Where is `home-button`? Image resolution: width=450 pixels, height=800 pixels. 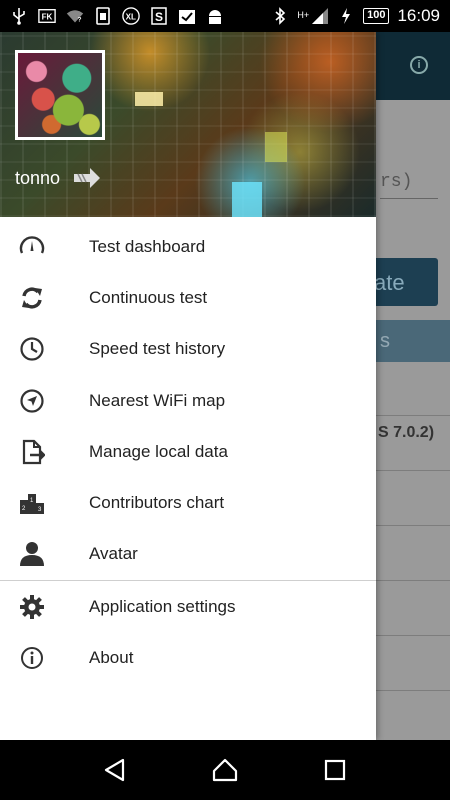
home-button is located at coordinates (225, 770).